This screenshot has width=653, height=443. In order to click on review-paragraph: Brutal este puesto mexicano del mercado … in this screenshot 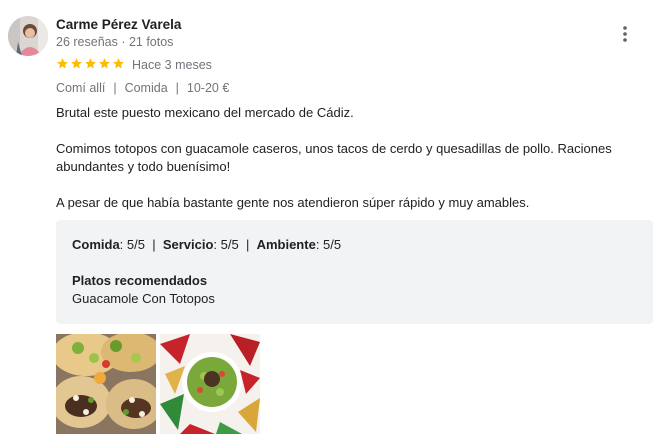, I will do `click(205, 112)`.